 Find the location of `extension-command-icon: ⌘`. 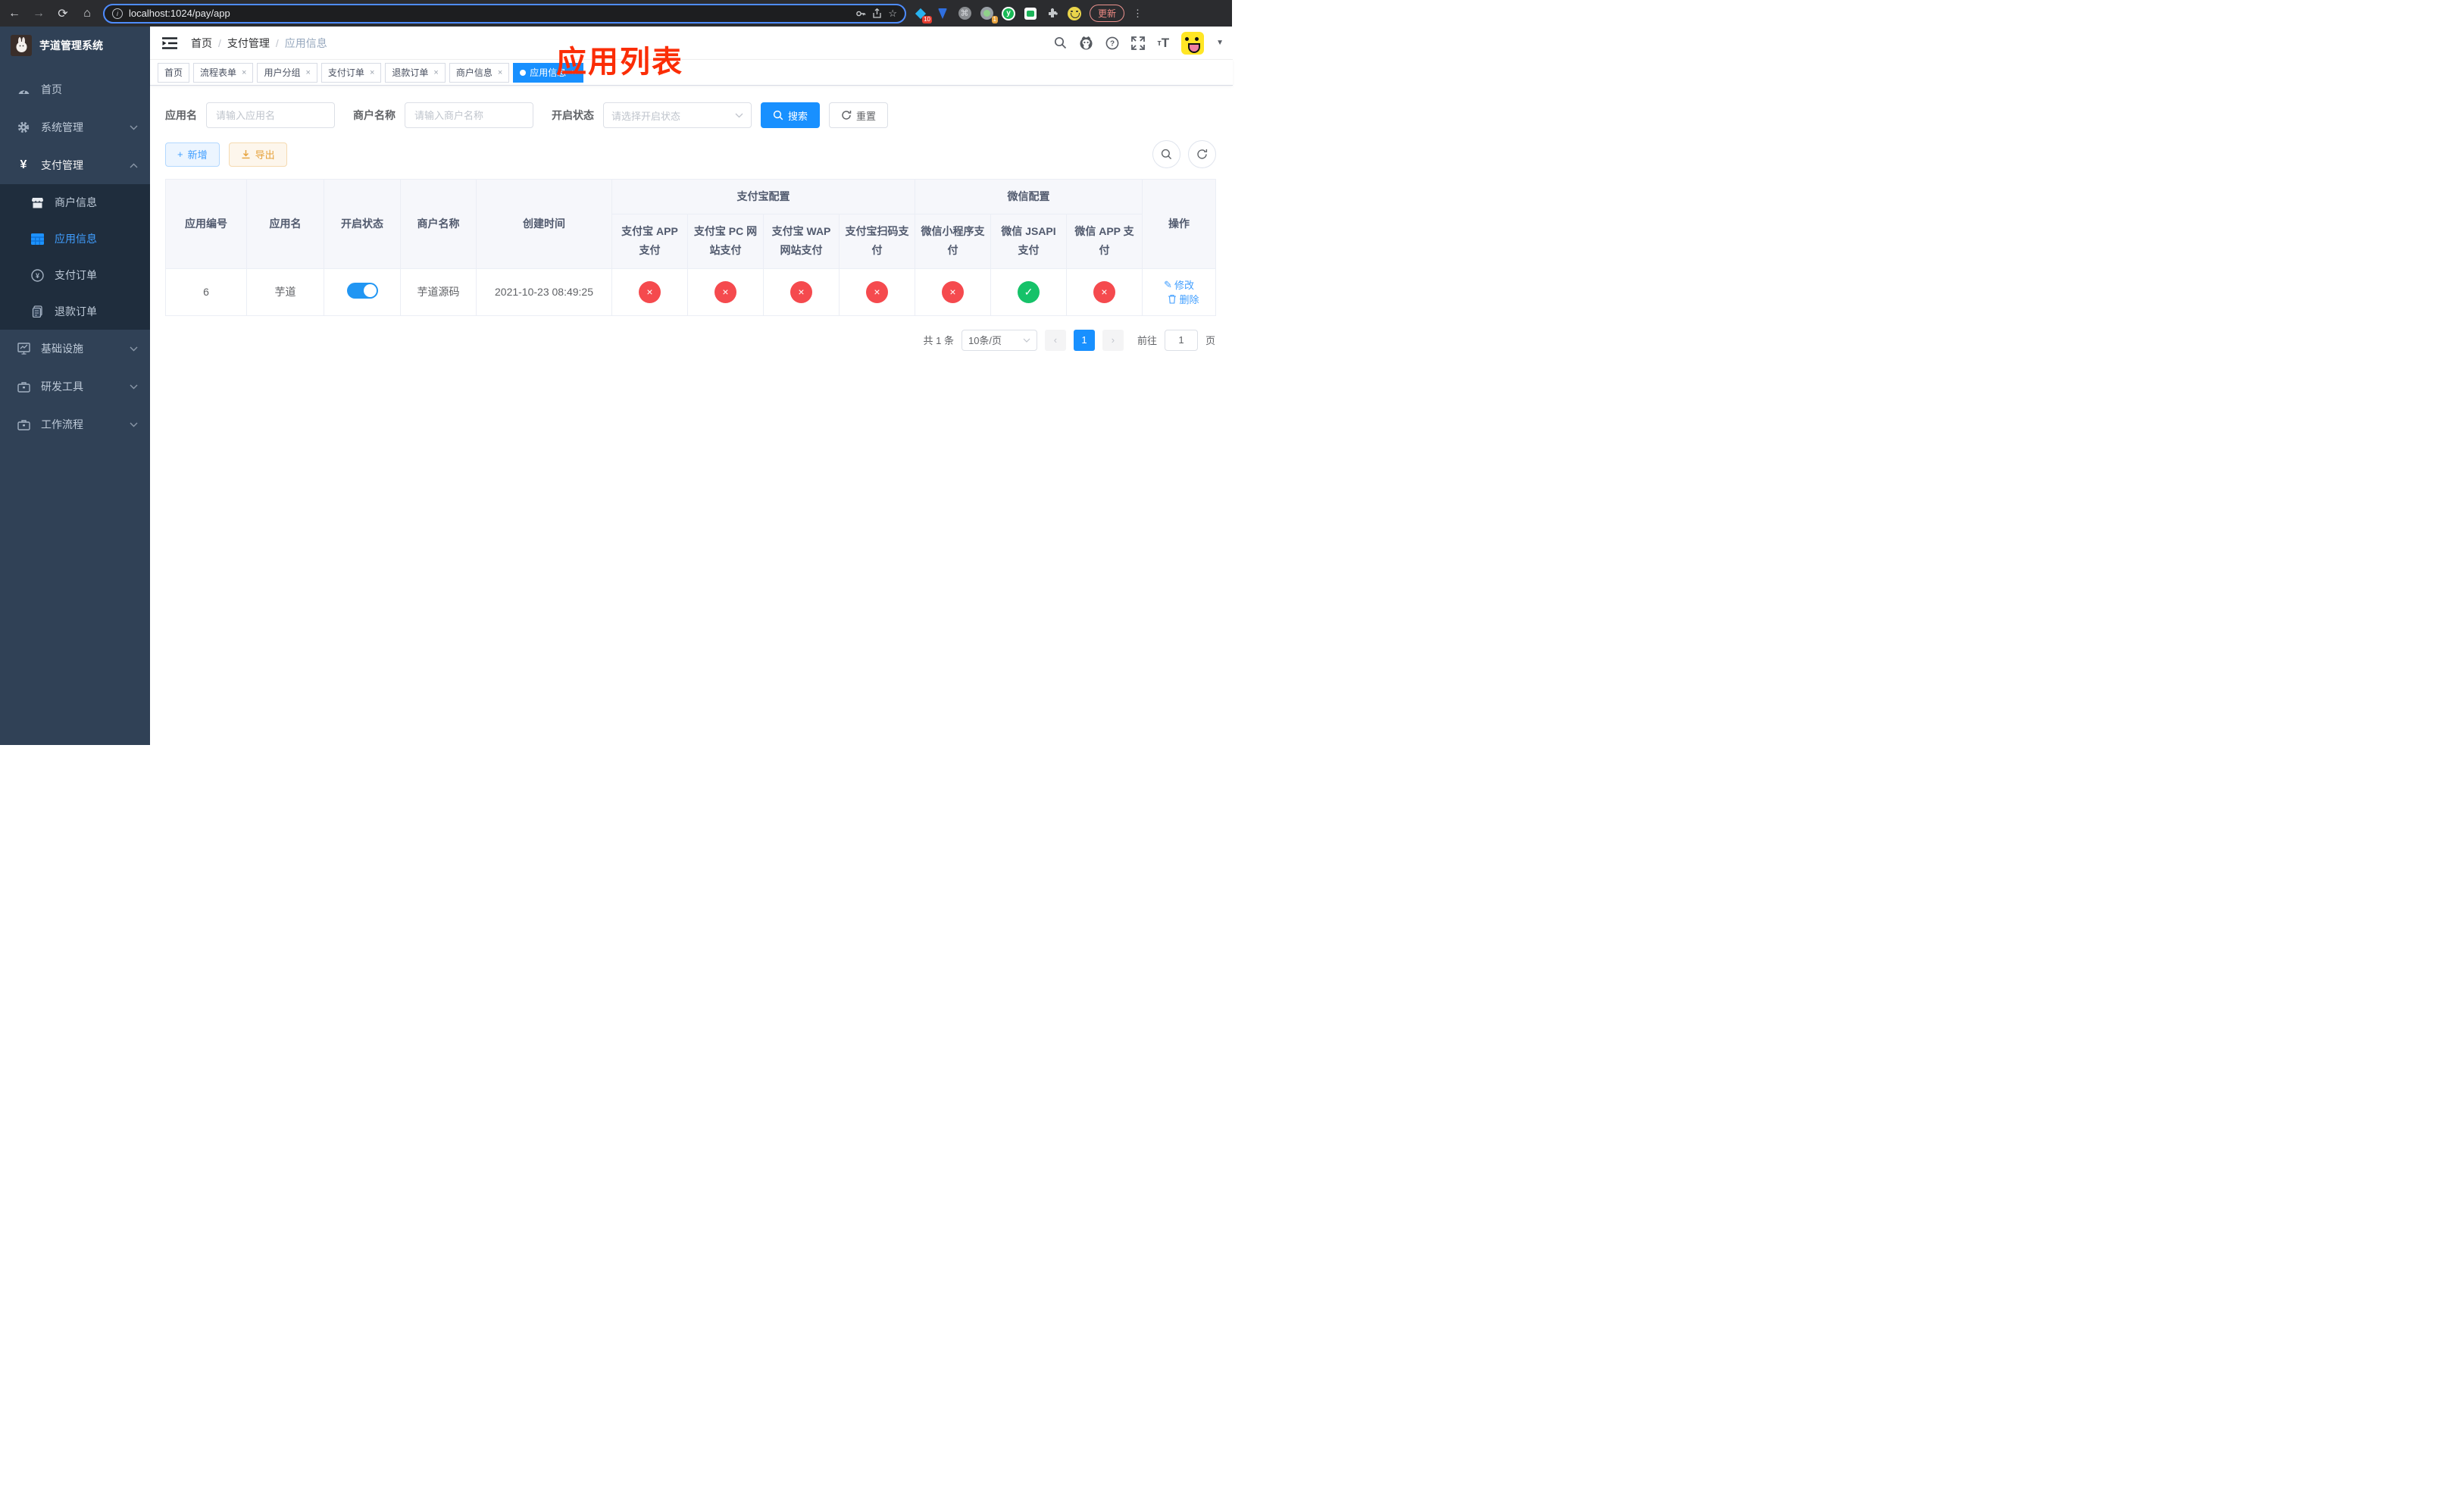

extension-command-icon: ⌘ is located at coordinates (964, 14).